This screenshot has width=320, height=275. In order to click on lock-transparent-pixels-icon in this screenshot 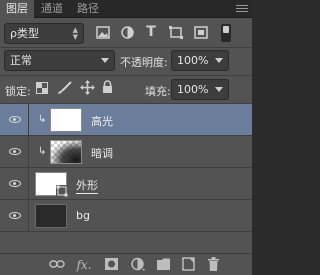, I will do `click(42, 88)`.